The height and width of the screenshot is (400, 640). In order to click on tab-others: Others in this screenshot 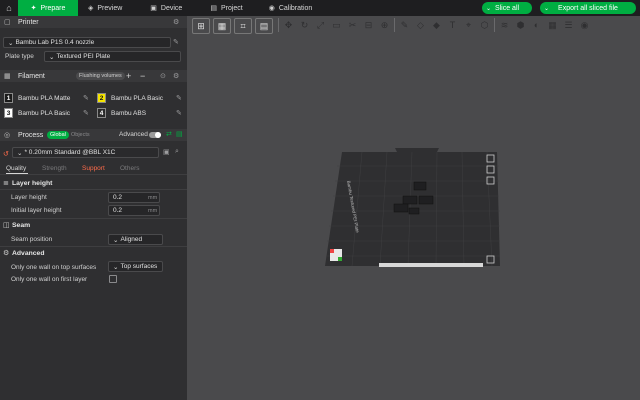, I will do `click(130, 168)`.